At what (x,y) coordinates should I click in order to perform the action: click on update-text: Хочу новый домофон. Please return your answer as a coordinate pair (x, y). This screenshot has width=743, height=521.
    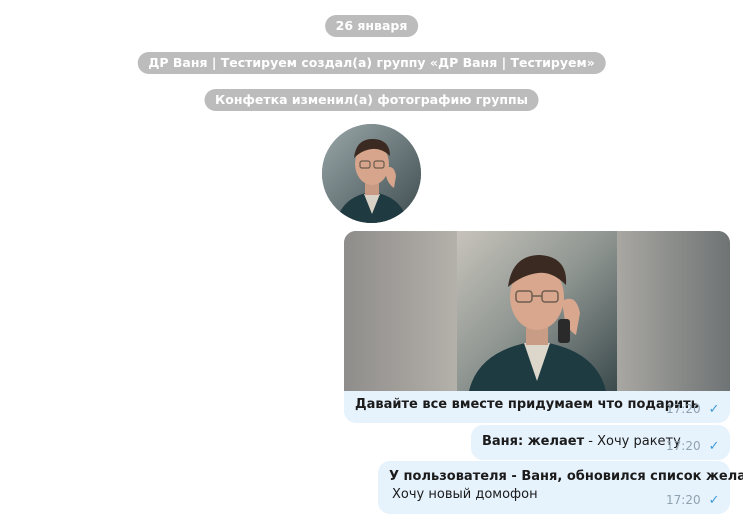
    Looking at the image, I should click on (465, 494).